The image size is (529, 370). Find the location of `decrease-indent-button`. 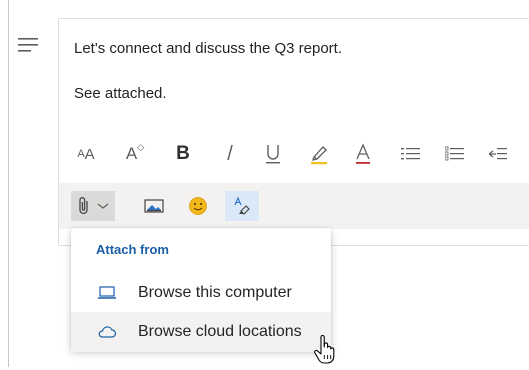

decrease-indent-button is located at coordinates (498, 154).